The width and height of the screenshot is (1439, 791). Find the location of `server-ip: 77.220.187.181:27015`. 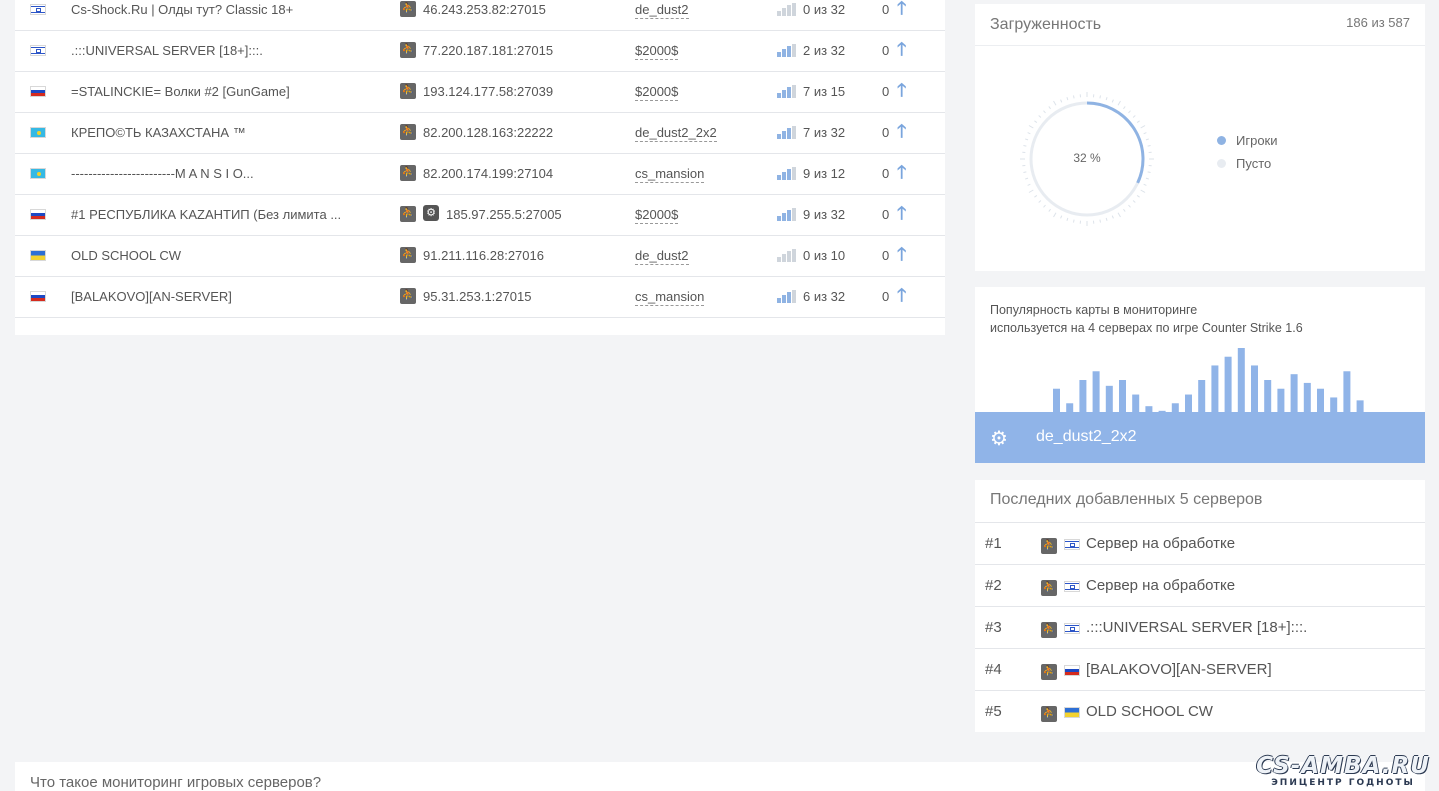

server-ip: 77.220.187.181:27015 is located at coordinates (488, 50).